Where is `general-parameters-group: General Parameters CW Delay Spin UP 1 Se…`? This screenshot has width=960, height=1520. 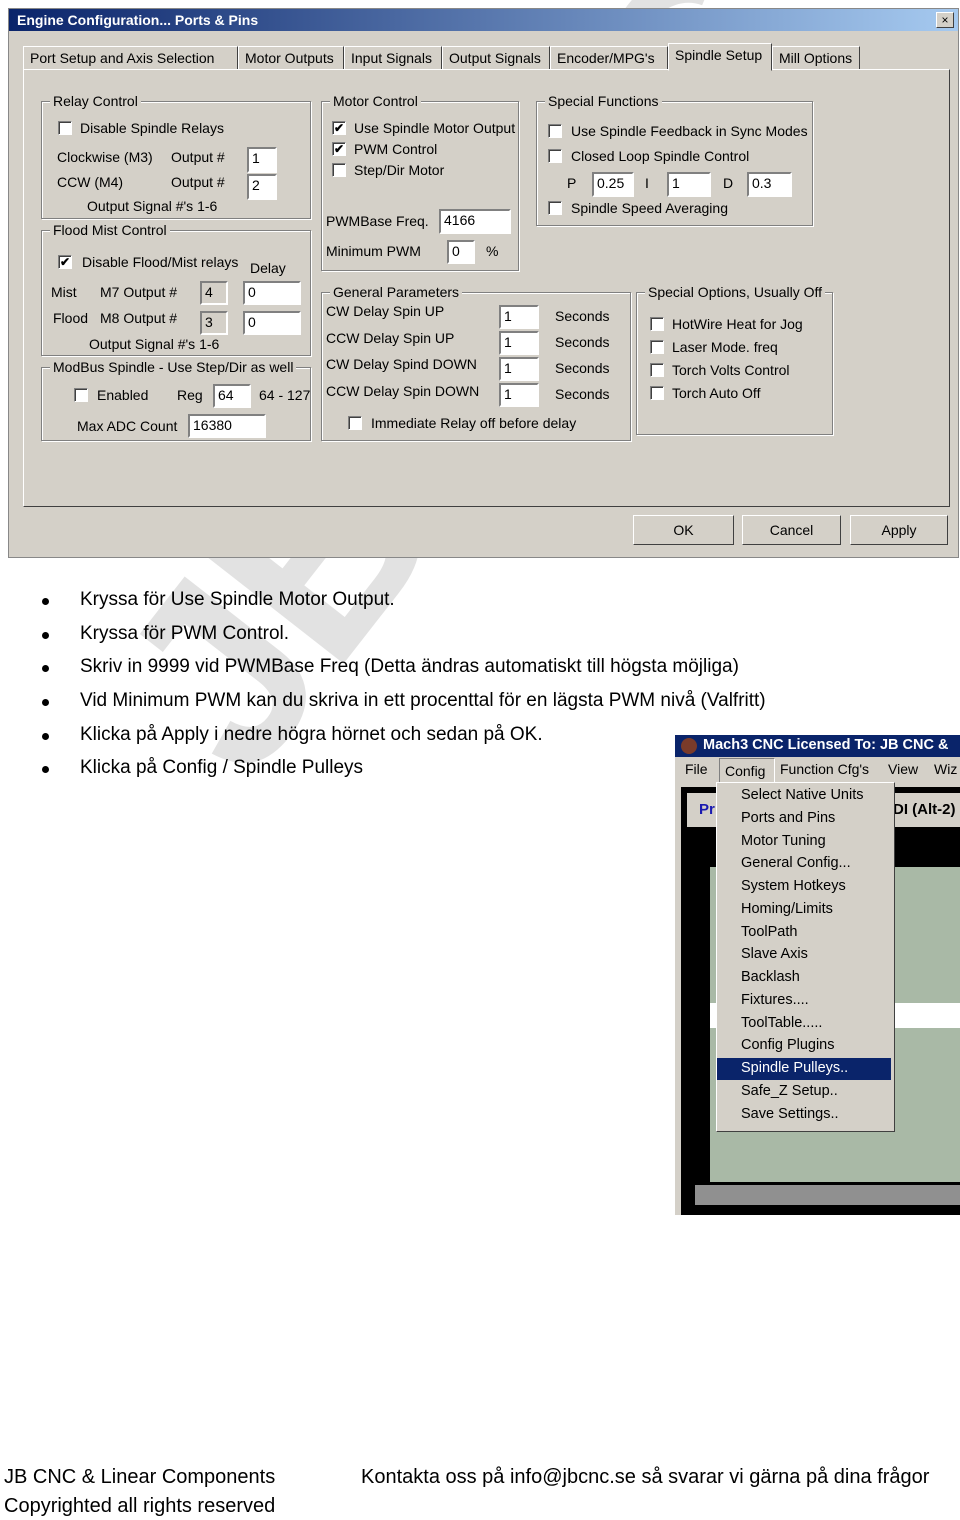 general-parameters-group: General Parameters CW Delay Spin UP 1 Se… is located at coordinates (476, 362).